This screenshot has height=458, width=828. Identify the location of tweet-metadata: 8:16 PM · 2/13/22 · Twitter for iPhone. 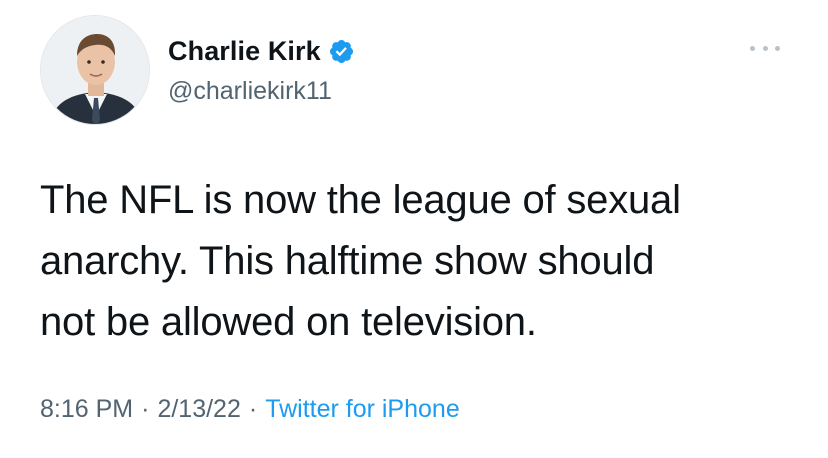
(250, 409).